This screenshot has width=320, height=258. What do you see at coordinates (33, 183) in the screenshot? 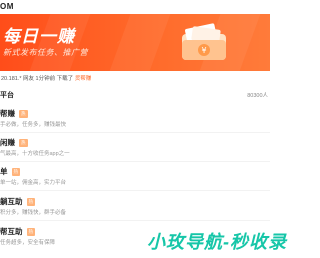
I see `item-desc: 单一站，佣金高，实力平台` at bounding box center [33, 183].